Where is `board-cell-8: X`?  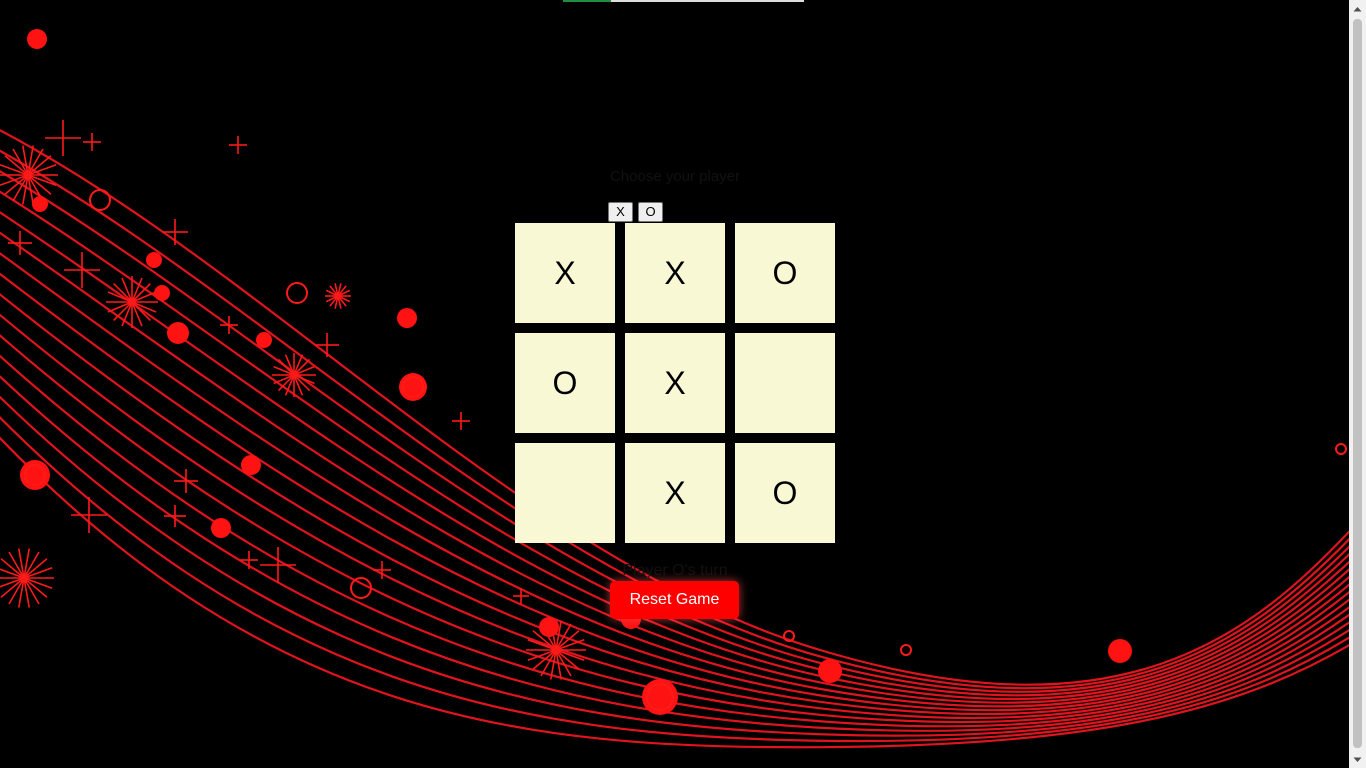 board-cell-8: X is located at coordinates (675, 493).